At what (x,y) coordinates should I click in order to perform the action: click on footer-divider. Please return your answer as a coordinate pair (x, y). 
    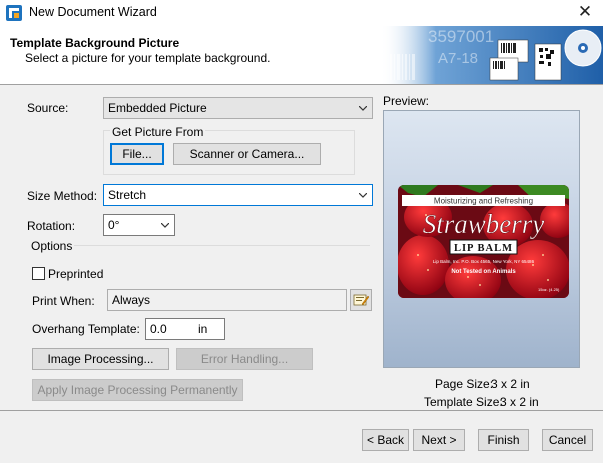
    Looking at the image, I should click on (301, 410).